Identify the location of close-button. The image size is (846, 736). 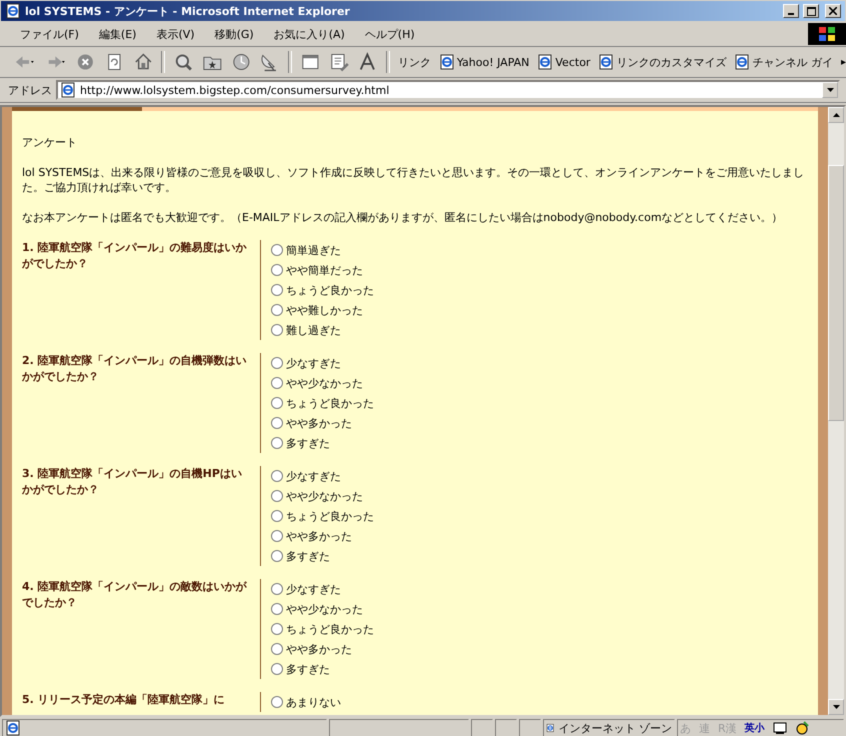
(833, 11).